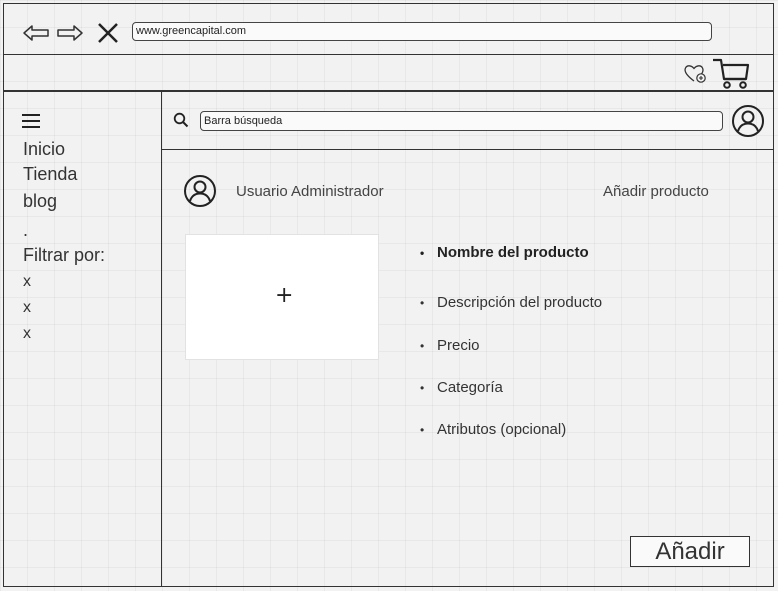  Describe the element at coordinates (36, 33) in the screenshot. I see `back-arrow-icon` at that location.